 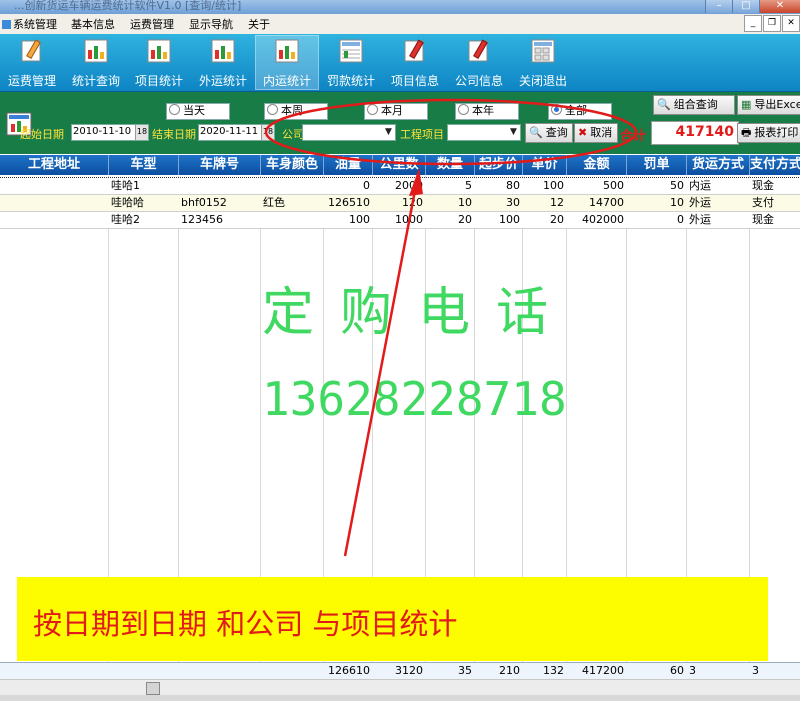 I want to click on menu-about: 关于, so click(x=259, y=24).